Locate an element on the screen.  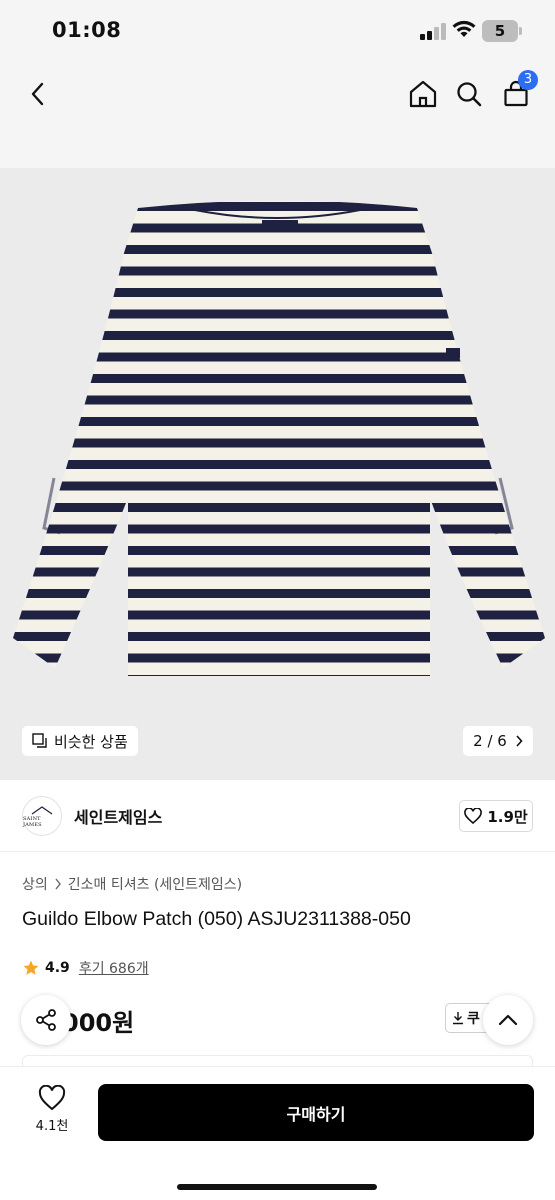
bottom-bar: 4.1천 구매하기 is located at coordinates (277, 1133).